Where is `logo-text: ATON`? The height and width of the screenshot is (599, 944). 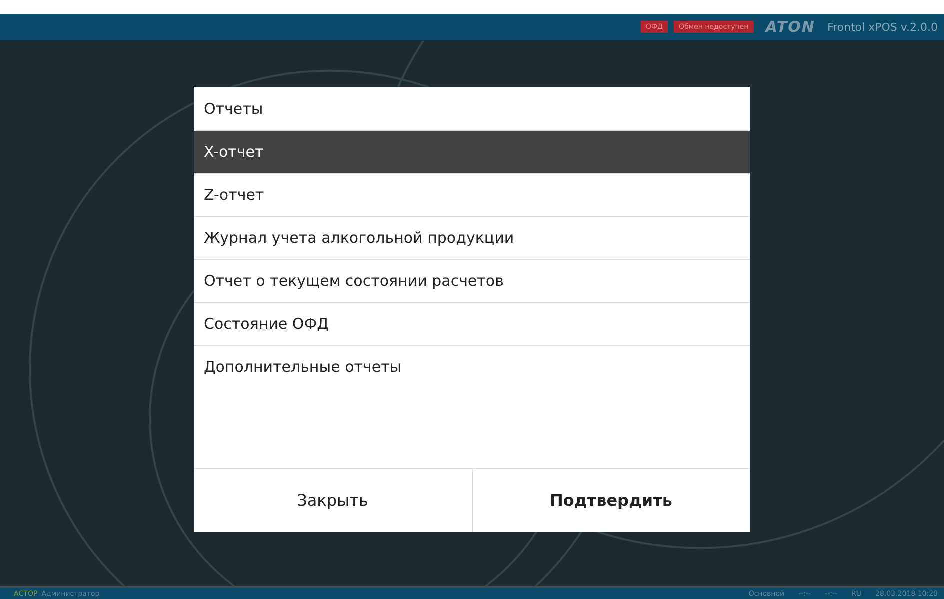 logo-text: ATON is located at coordinates (791, 27).